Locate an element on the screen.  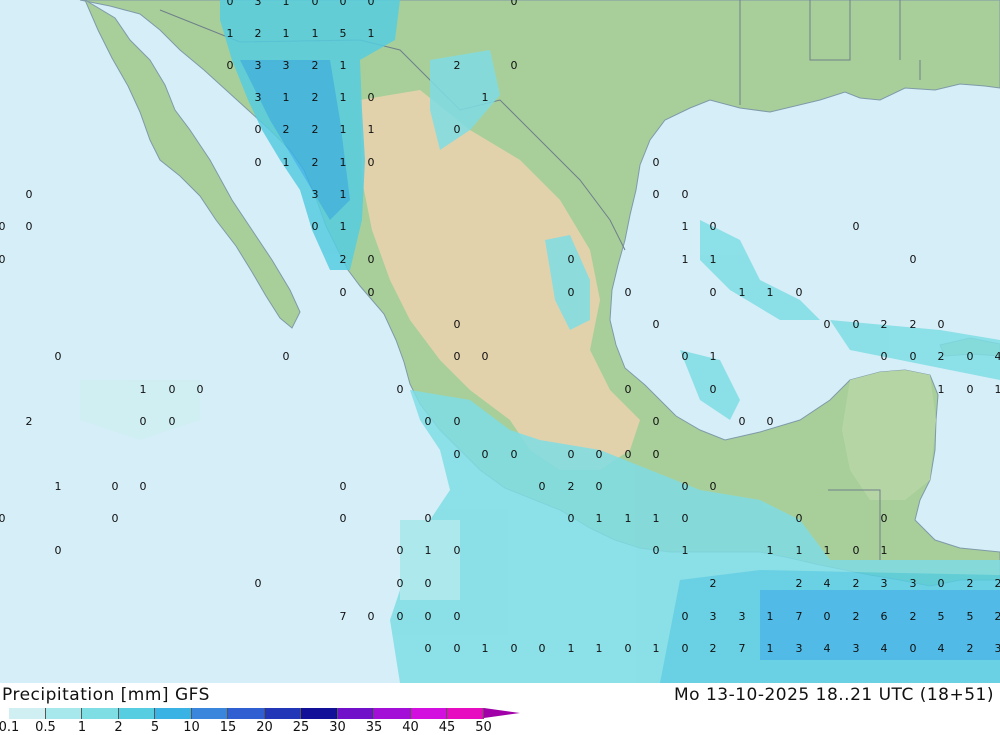
legend-title-row: Precipitation [mm] GFS is located at coordinates (106, 695).